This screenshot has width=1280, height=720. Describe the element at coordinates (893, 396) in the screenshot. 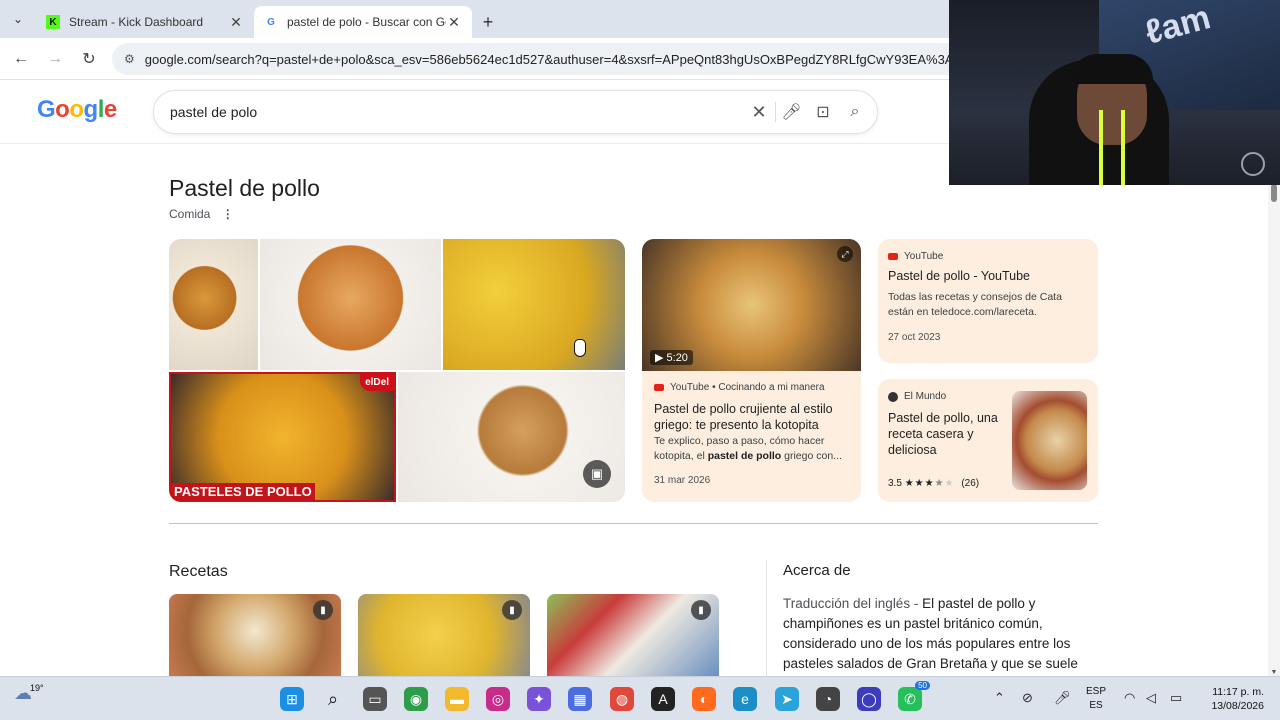

I see `elmundo-icon` at that location.